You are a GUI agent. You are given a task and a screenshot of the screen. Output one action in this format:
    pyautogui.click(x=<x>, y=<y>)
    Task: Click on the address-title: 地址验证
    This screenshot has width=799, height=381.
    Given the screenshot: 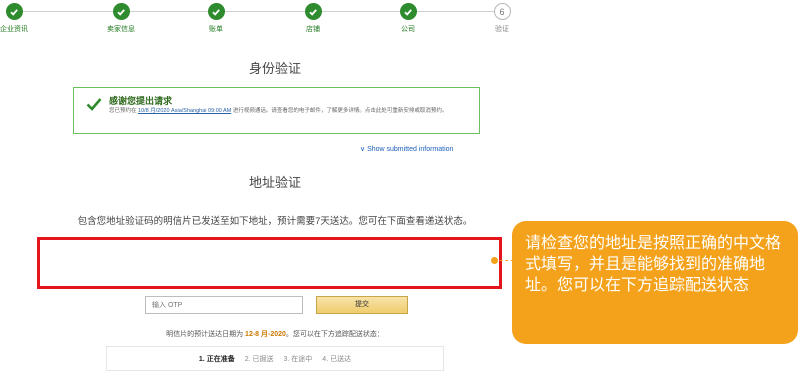 What is the action you would take?
    pyautogui.click(x=274, y=182)
    